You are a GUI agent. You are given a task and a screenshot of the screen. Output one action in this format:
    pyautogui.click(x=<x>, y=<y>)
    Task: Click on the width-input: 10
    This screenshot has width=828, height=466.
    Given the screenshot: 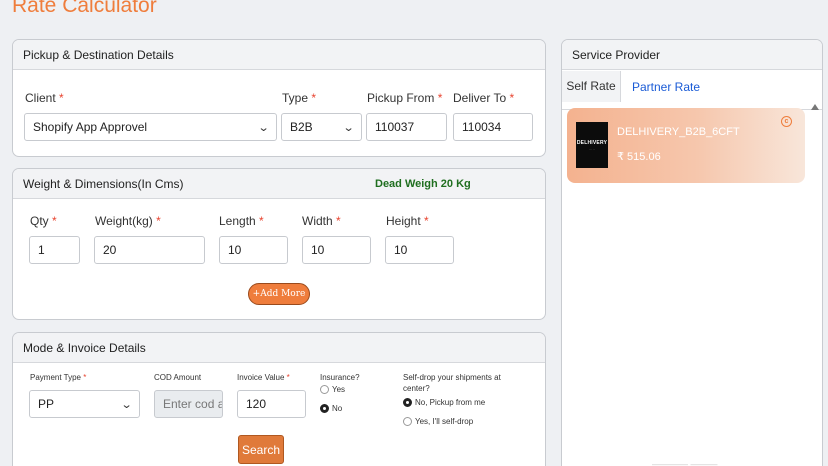 What is the action you would take?
    pyautogui.click(x=336, y=250)
    